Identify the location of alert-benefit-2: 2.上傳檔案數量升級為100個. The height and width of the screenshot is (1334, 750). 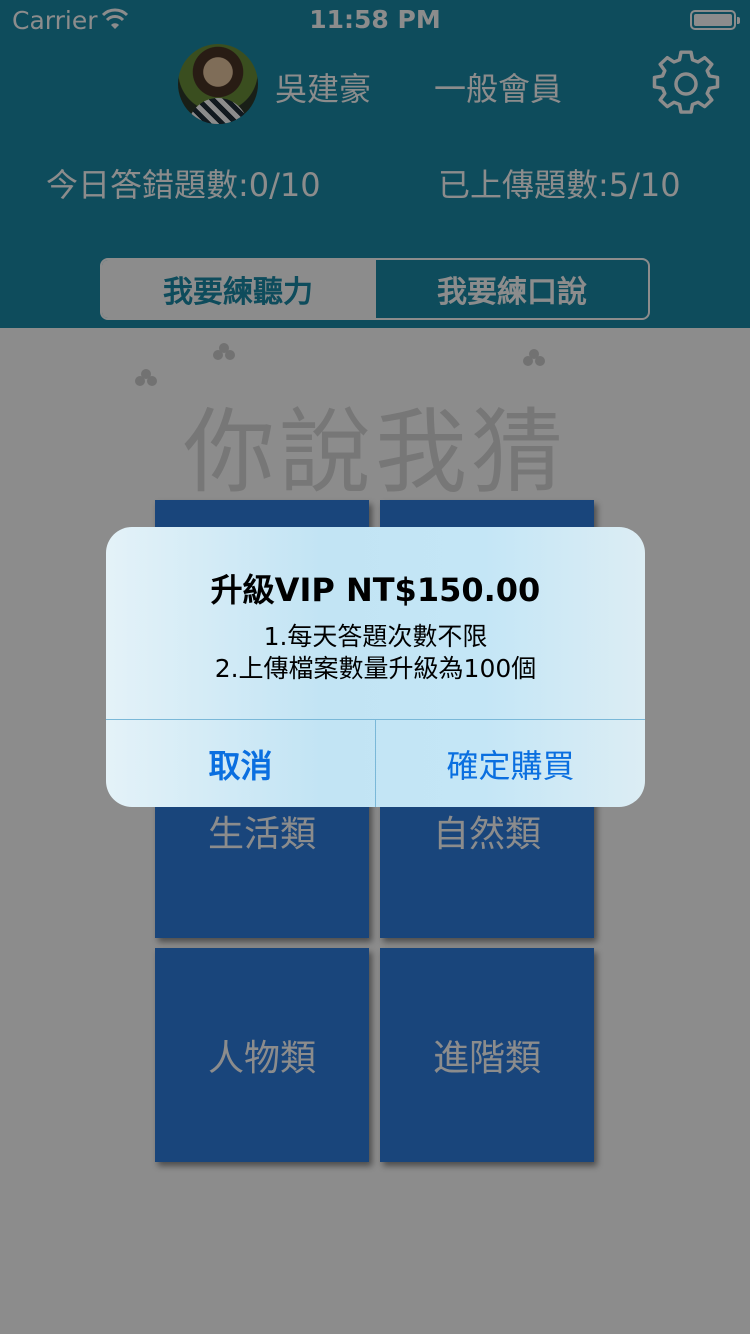
(375, 668).